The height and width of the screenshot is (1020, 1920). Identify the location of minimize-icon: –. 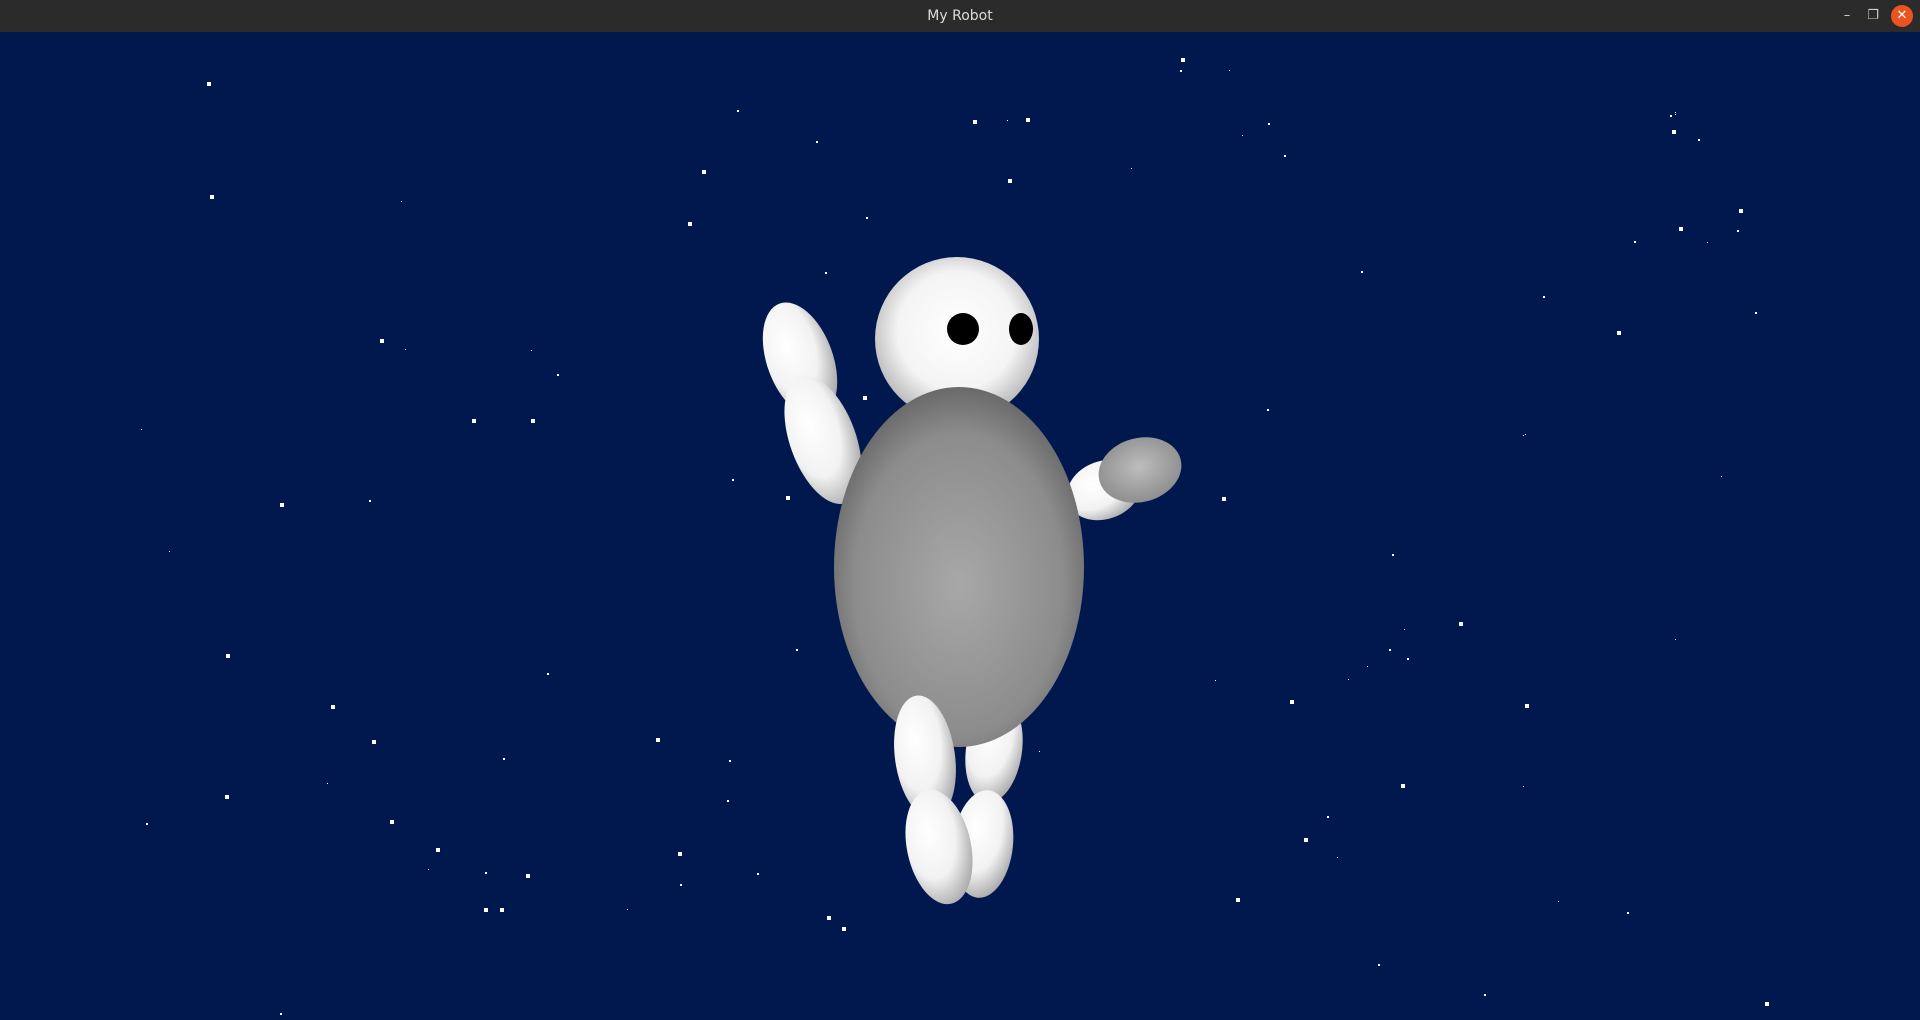
(1847, 15).